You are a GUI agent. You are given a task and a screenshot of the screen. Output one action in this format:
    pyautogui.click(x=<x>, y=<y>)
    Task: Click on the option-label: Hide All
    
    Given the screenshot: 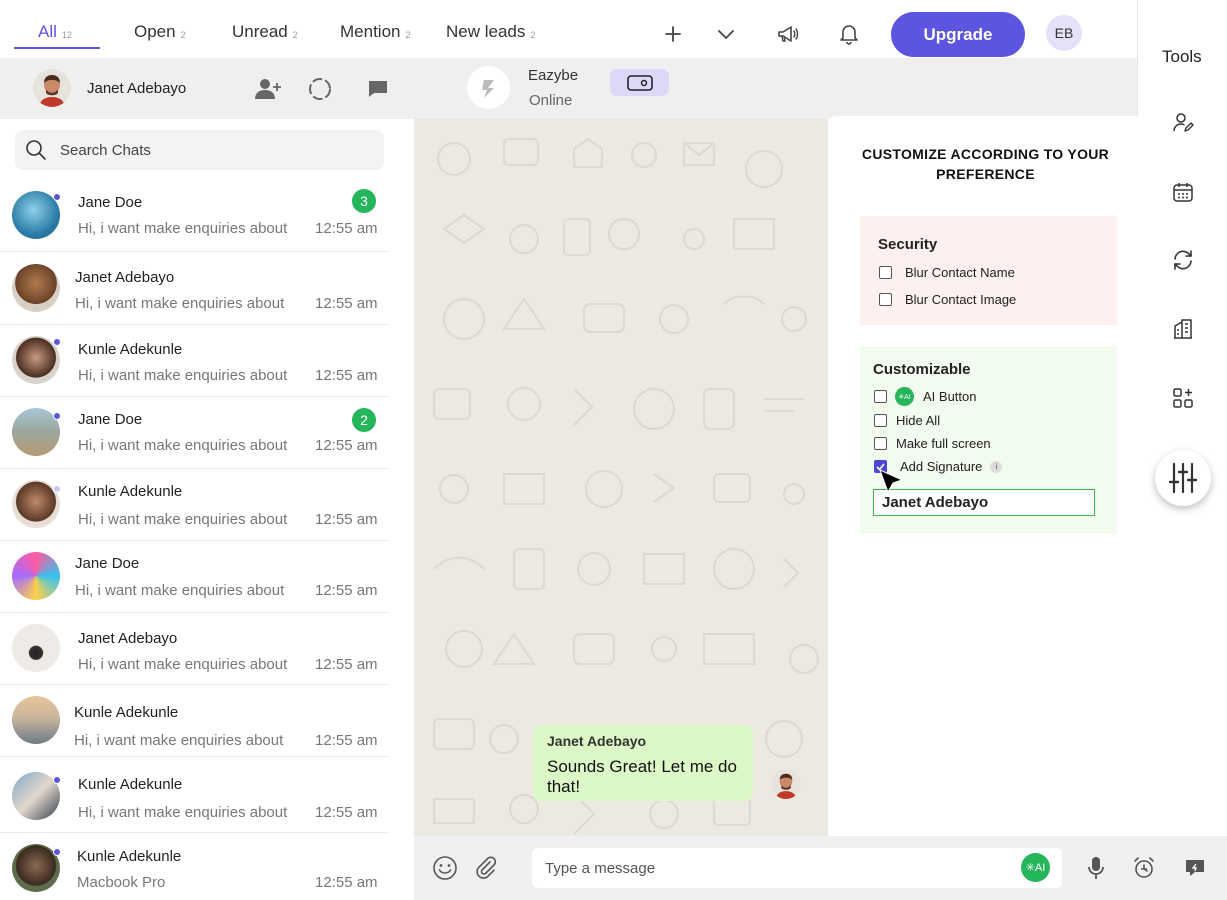 What is the action you would take?
    pyautogui.click(x=918, y=420)
    